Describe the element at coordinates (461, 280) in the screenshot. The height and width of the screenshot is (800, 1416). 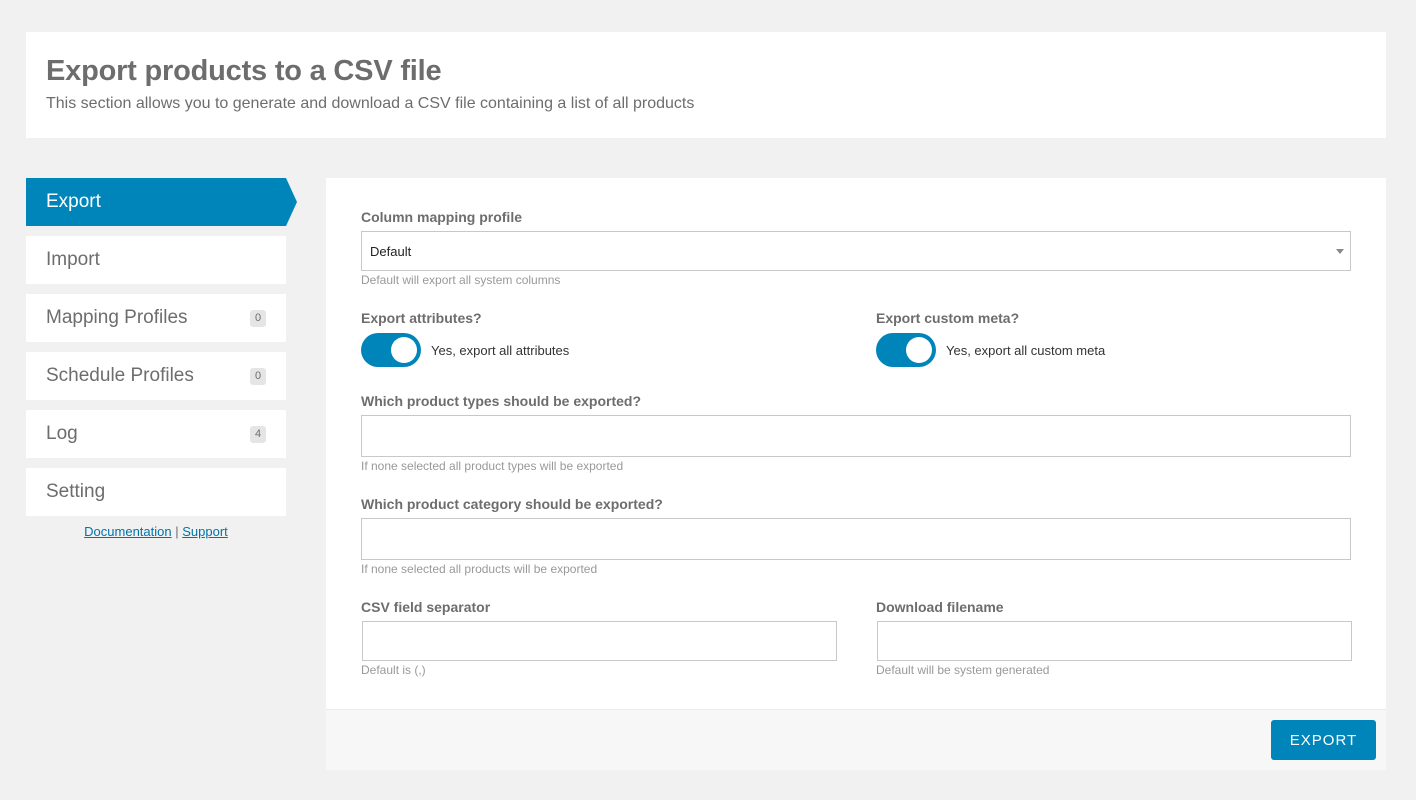
I see `mapping-profile-hint: Default will export all system columns` at that location.